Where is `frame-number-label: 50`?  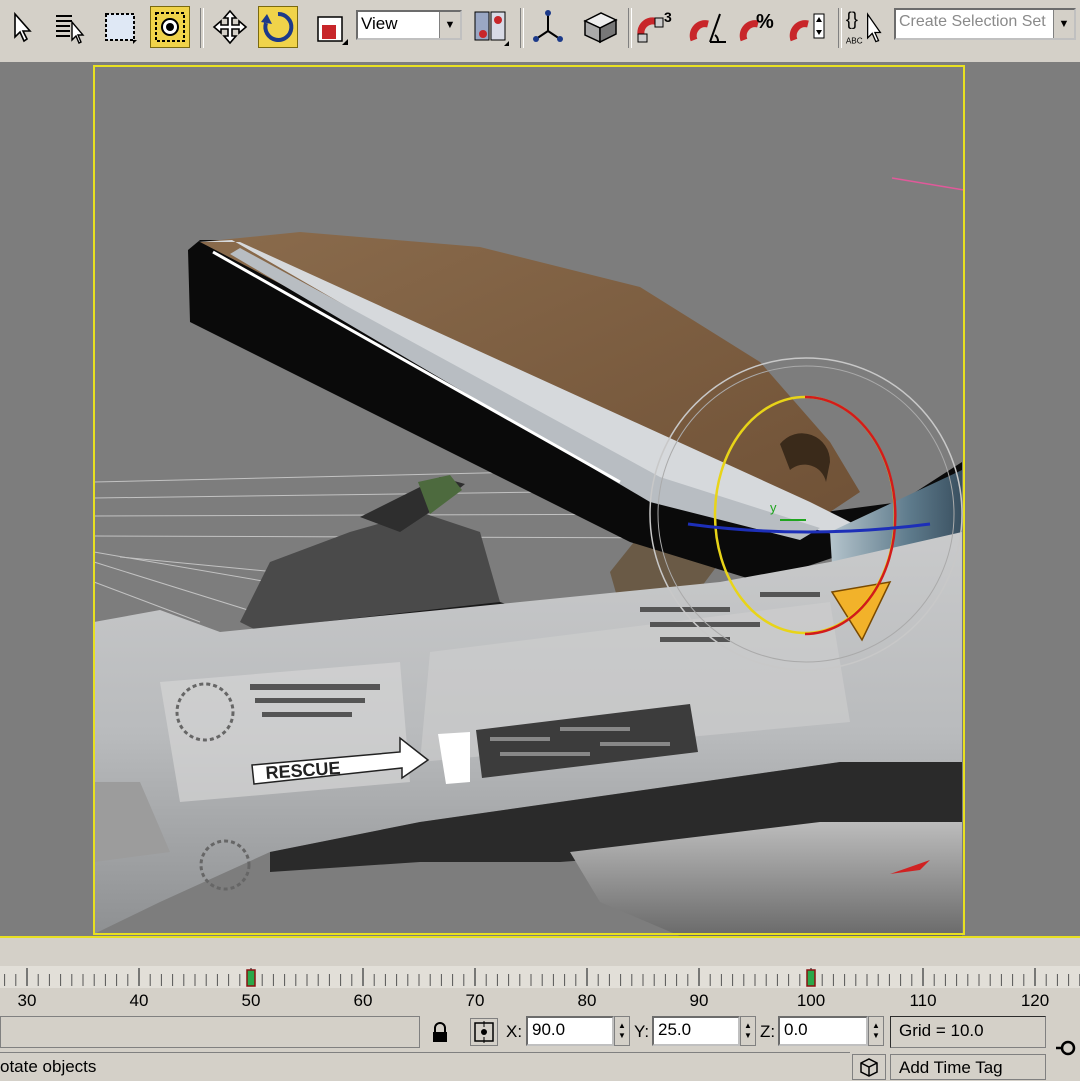 frame-number-label: 50 is located at coordinates (251, 1000).